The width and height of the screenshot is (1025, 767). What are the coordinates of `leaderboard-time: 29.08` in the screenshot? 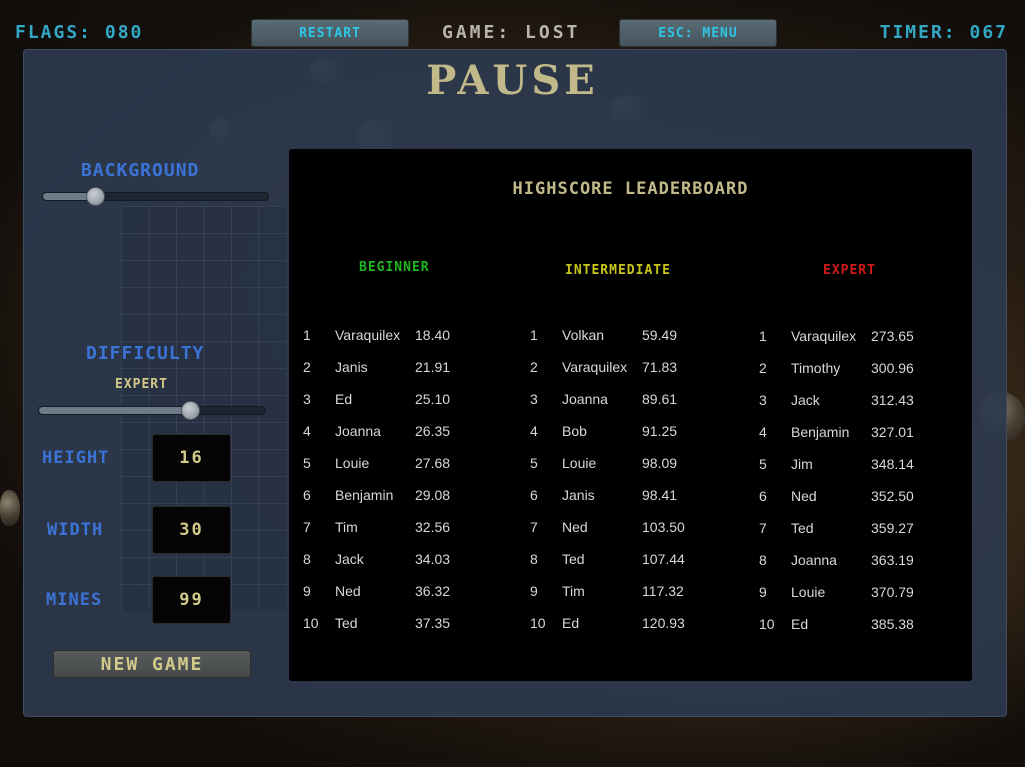 It's located at (433, 495).